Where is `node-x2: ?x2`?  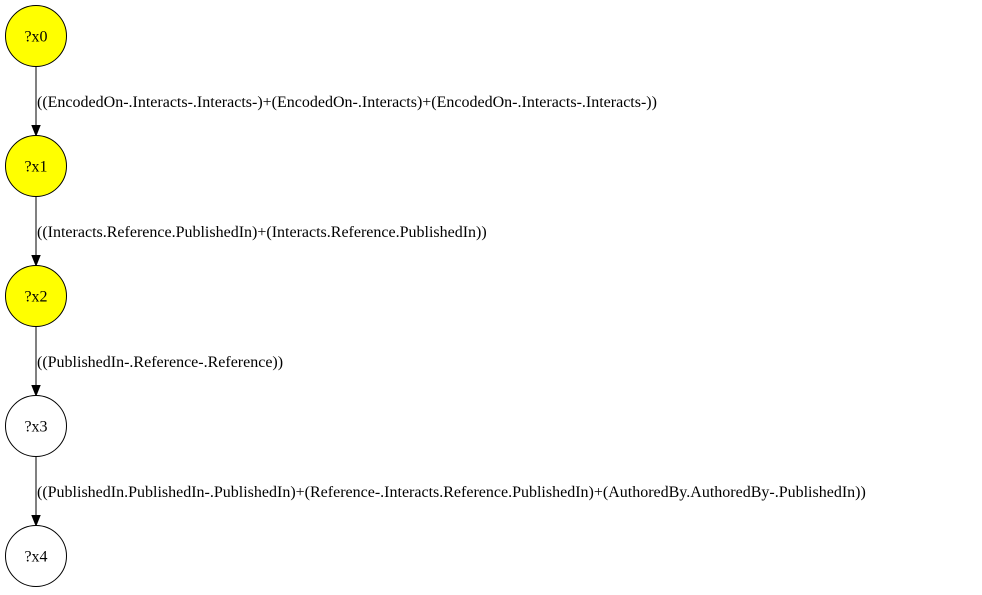
node-x2: ?x2 is located at coordinates (36, 296).